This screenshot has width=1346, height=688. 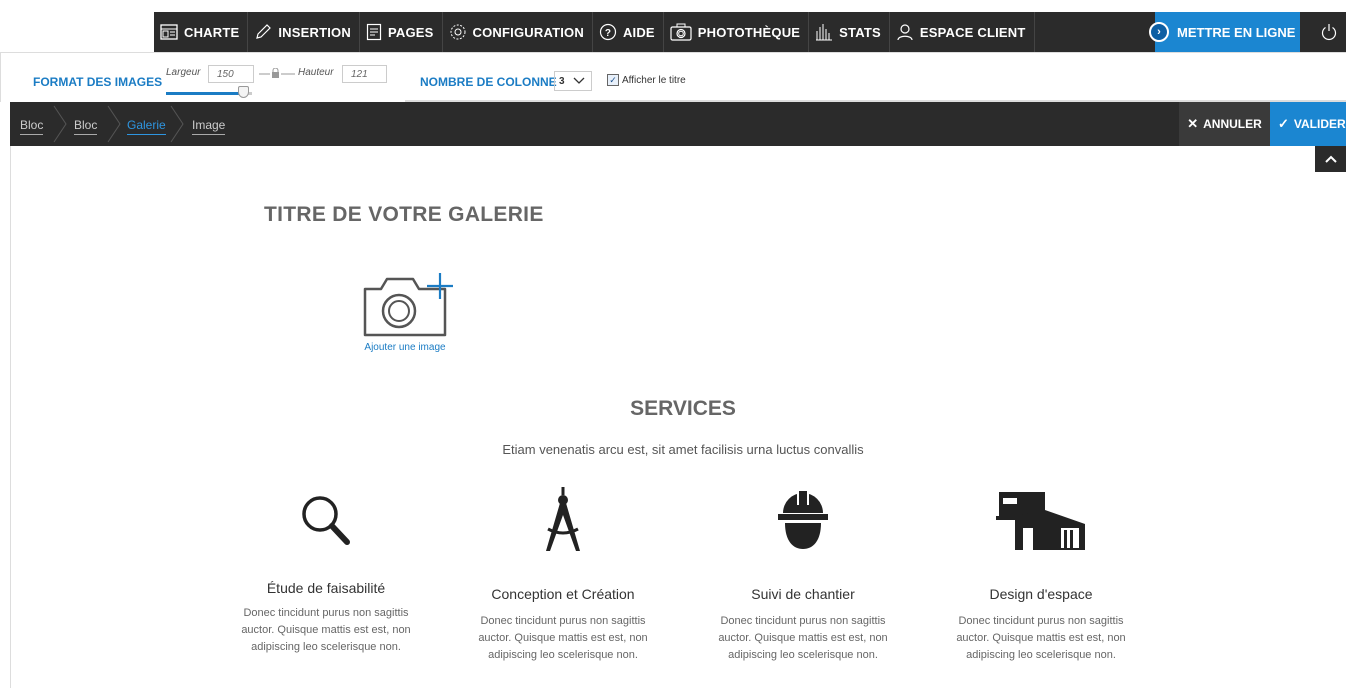 I want to click on service-name: Suivi de chantier, so click(x=803, y=594).